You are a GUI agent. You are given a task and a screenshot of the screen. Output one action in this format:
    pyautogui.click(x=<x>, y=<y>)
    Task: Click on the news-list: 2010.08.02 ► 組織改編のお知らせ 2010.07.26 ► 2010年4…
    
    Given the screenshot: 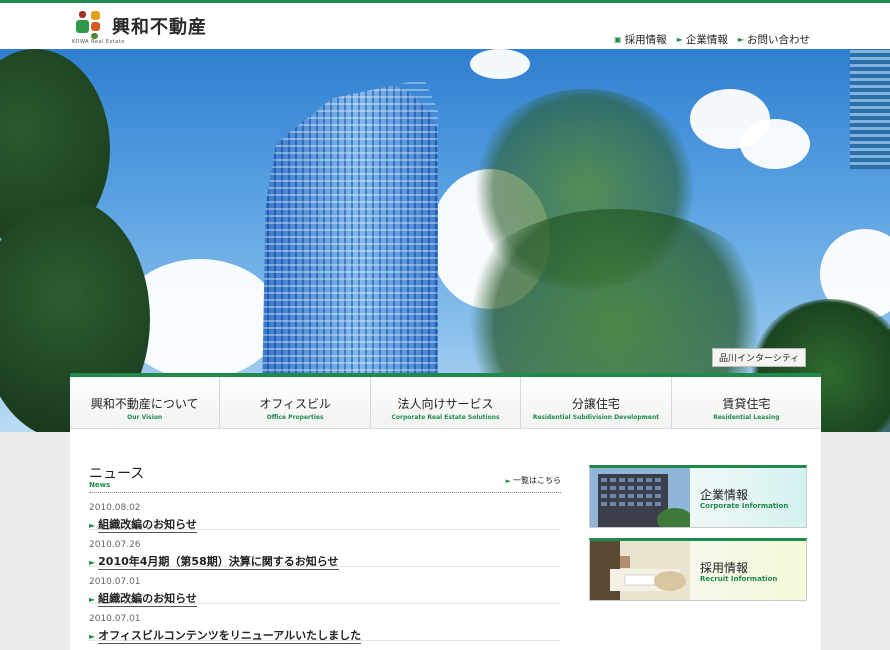 What is the action you would take?
    pyautogui.click(x=325, y=568)
    